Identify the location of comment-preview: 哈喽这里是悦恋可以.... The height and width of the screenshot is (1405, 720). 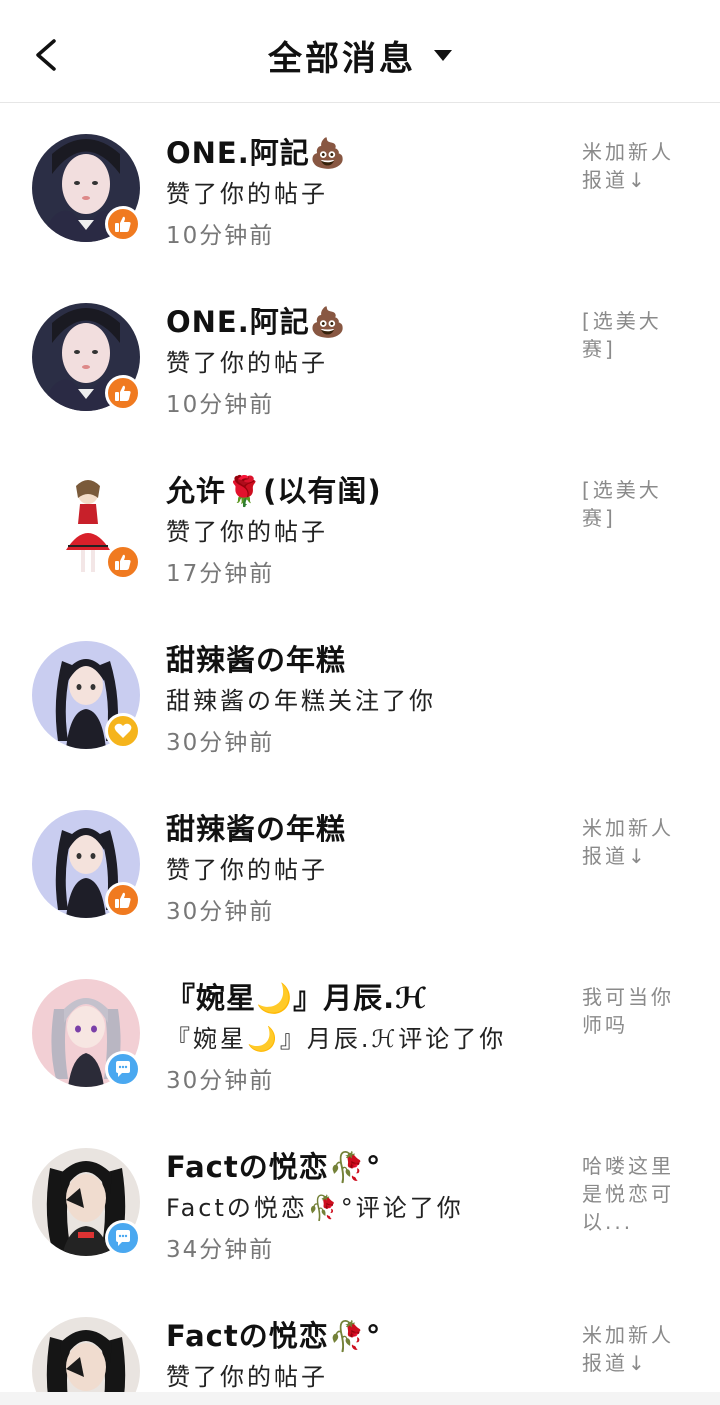
(637, 1194).